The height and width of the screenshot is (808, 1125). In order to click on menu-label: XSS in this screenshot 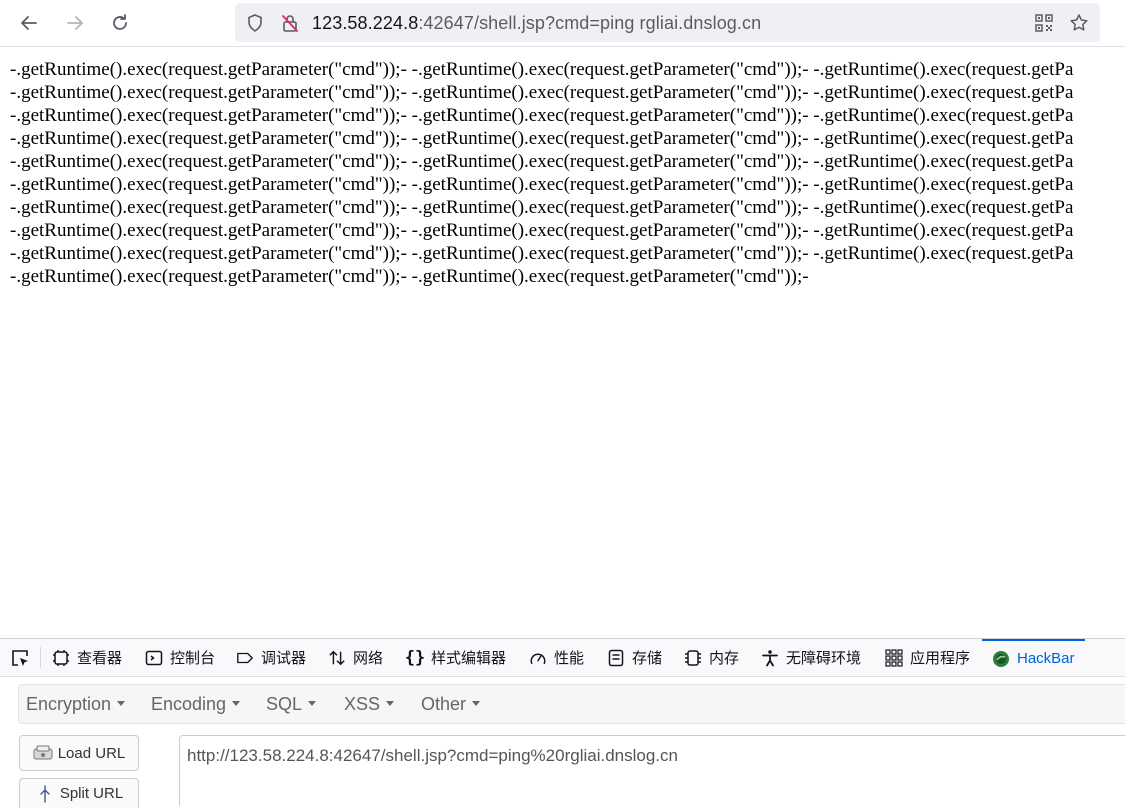, I will do `click(362, 704)`.